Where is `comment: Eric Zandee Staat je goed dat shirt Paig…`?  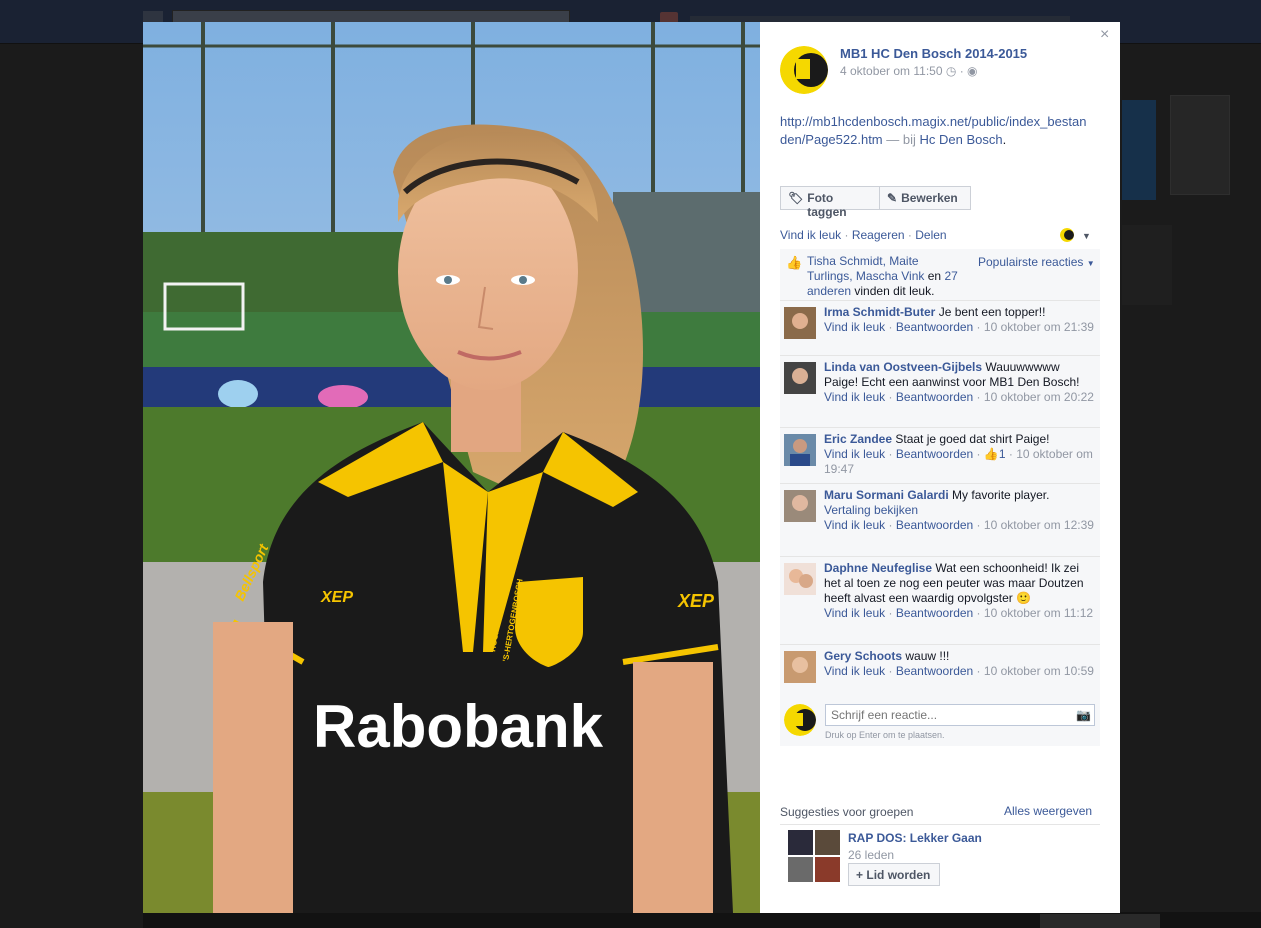 comment: Eric Zandee Staat je goed dat shirt Paig… is located at coordinates (940, 456).